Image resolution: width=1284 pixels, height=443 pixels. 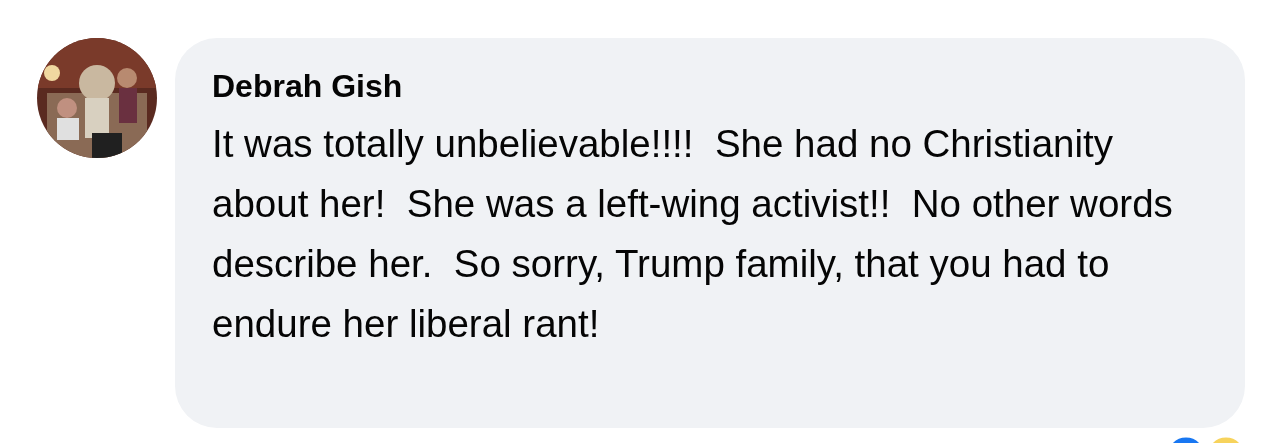 I want to click on author-name: Debrah Gish, so click(x=708, y=86).